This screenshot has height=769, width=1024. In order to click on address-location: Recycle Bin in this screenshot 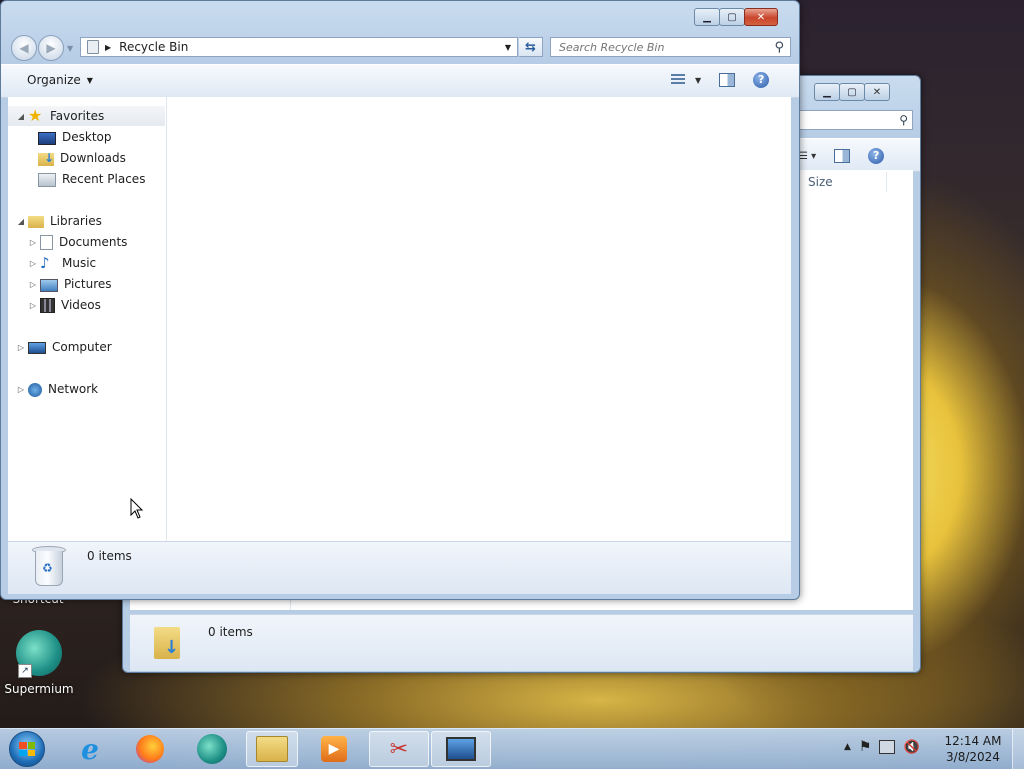, I will do `click(153, 47)`.